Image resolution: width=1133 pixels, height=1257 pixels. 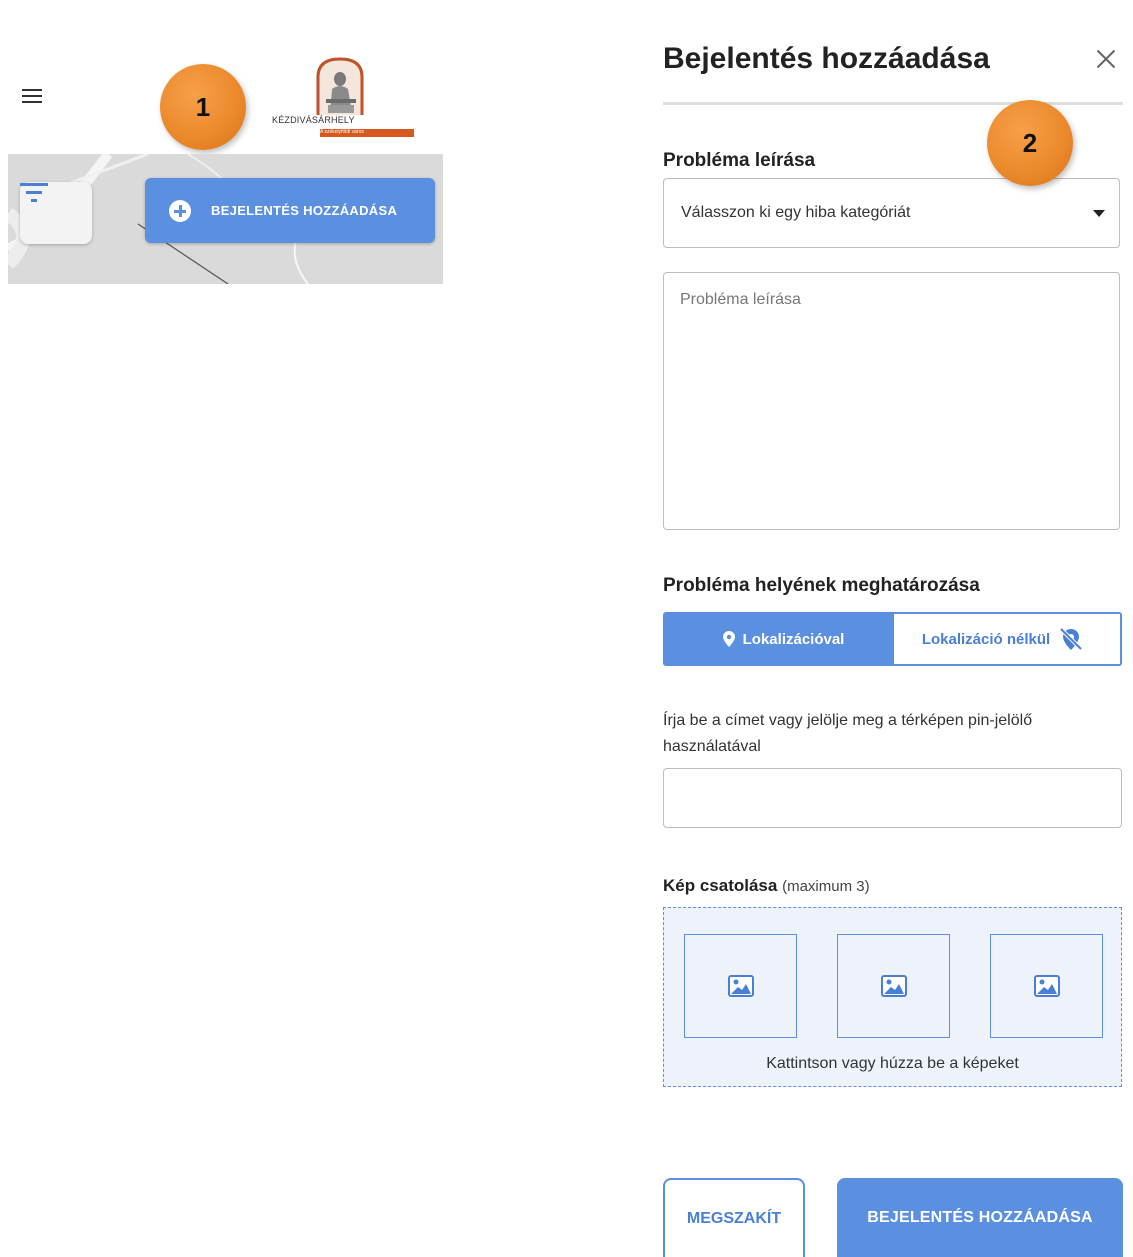 What do you see at coordinates (826, 886) in the screenshot?
I see `images-limit-note: (maximum 3)` at bounding box center [826, 886].